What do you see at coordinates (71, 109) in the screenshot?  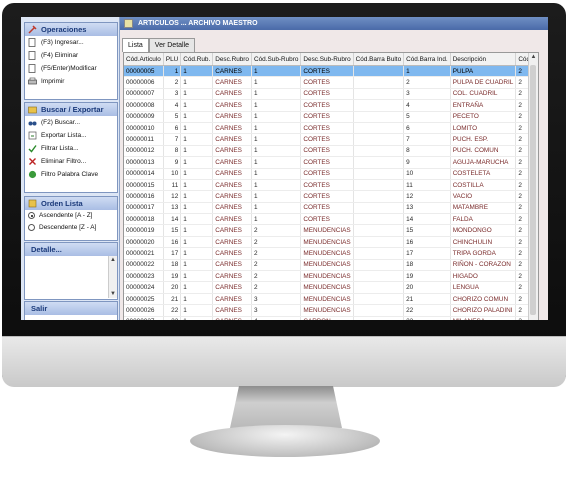 I see `panel-buscar-header: Buscar / Exportar` at bounding box center [71, 109].